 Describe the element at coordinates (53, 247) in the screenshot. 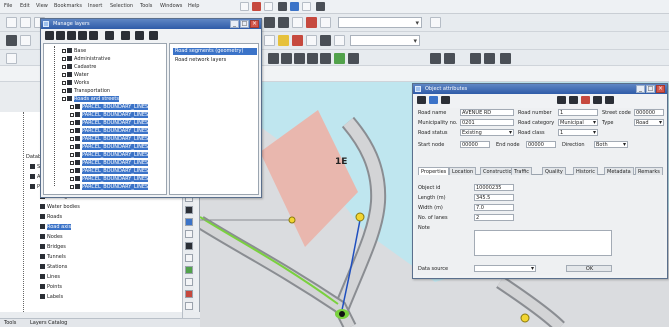

I see `toc-item: Bridges` at that location.